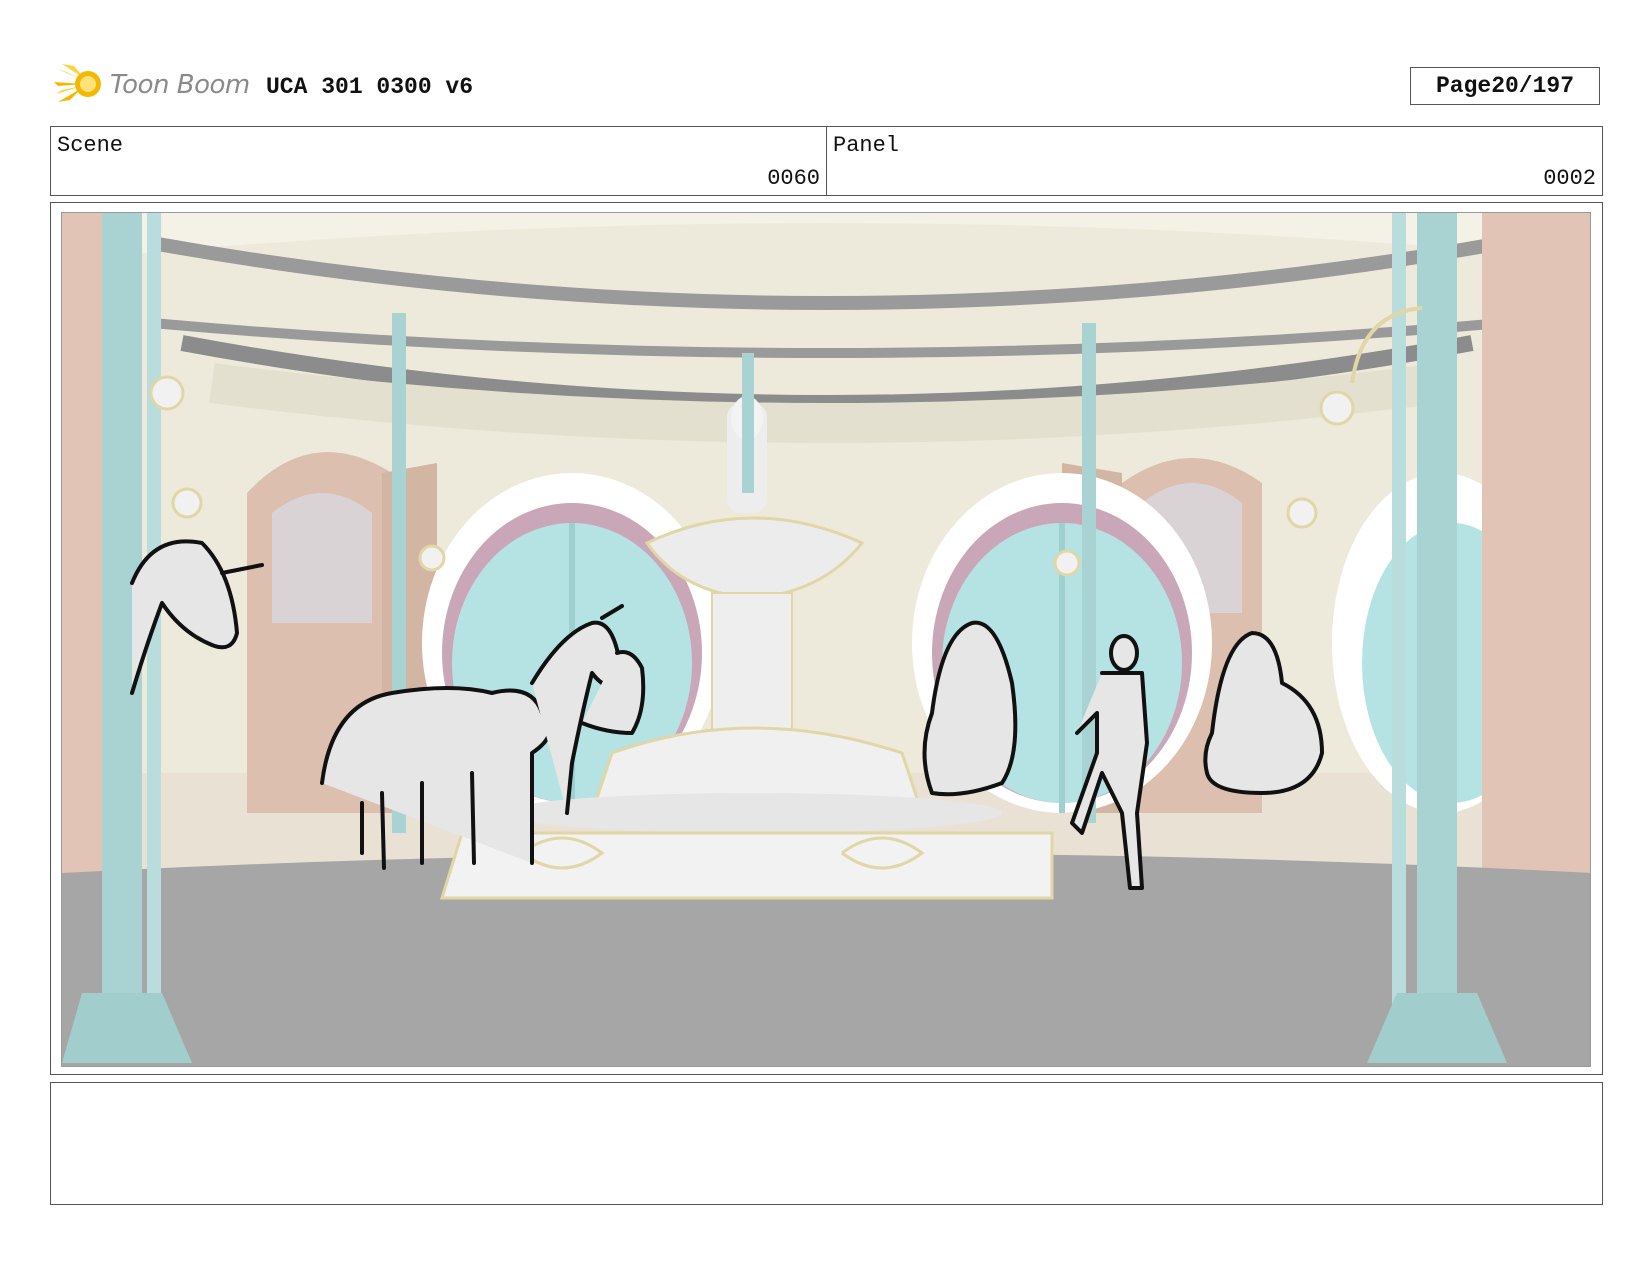  I want to click on scene-cell: Scene 0060, so click(438, 161).